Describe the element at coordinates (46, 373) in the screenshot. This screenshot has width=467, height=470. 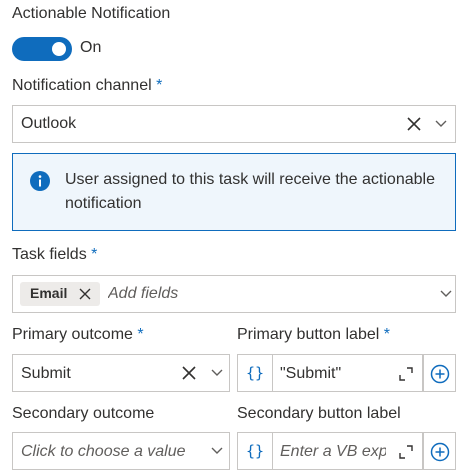
I see `primary-outcome-value: Submit` at that location.